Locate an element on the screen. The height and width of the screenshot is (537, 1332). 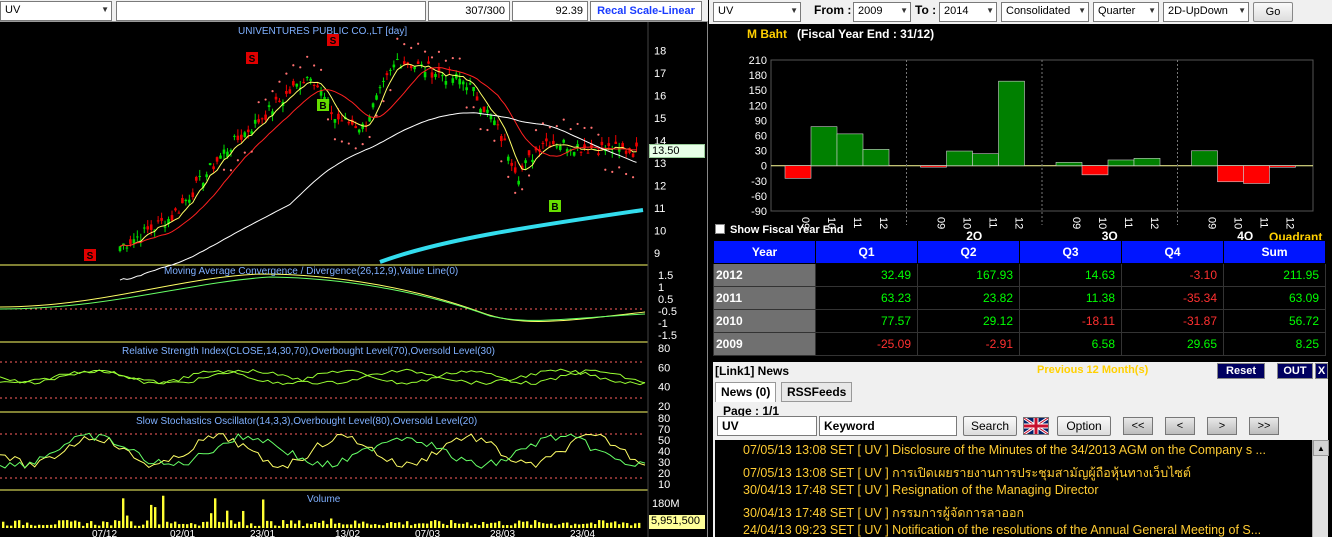
scroll-up-icon: ▲ is located at coordinates (1321, 448).